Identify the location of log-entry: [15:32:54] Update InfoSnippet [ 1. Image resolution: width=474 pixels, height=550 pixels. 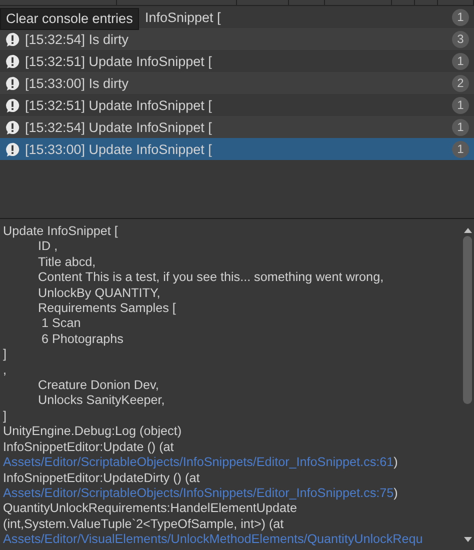
(237, 127).